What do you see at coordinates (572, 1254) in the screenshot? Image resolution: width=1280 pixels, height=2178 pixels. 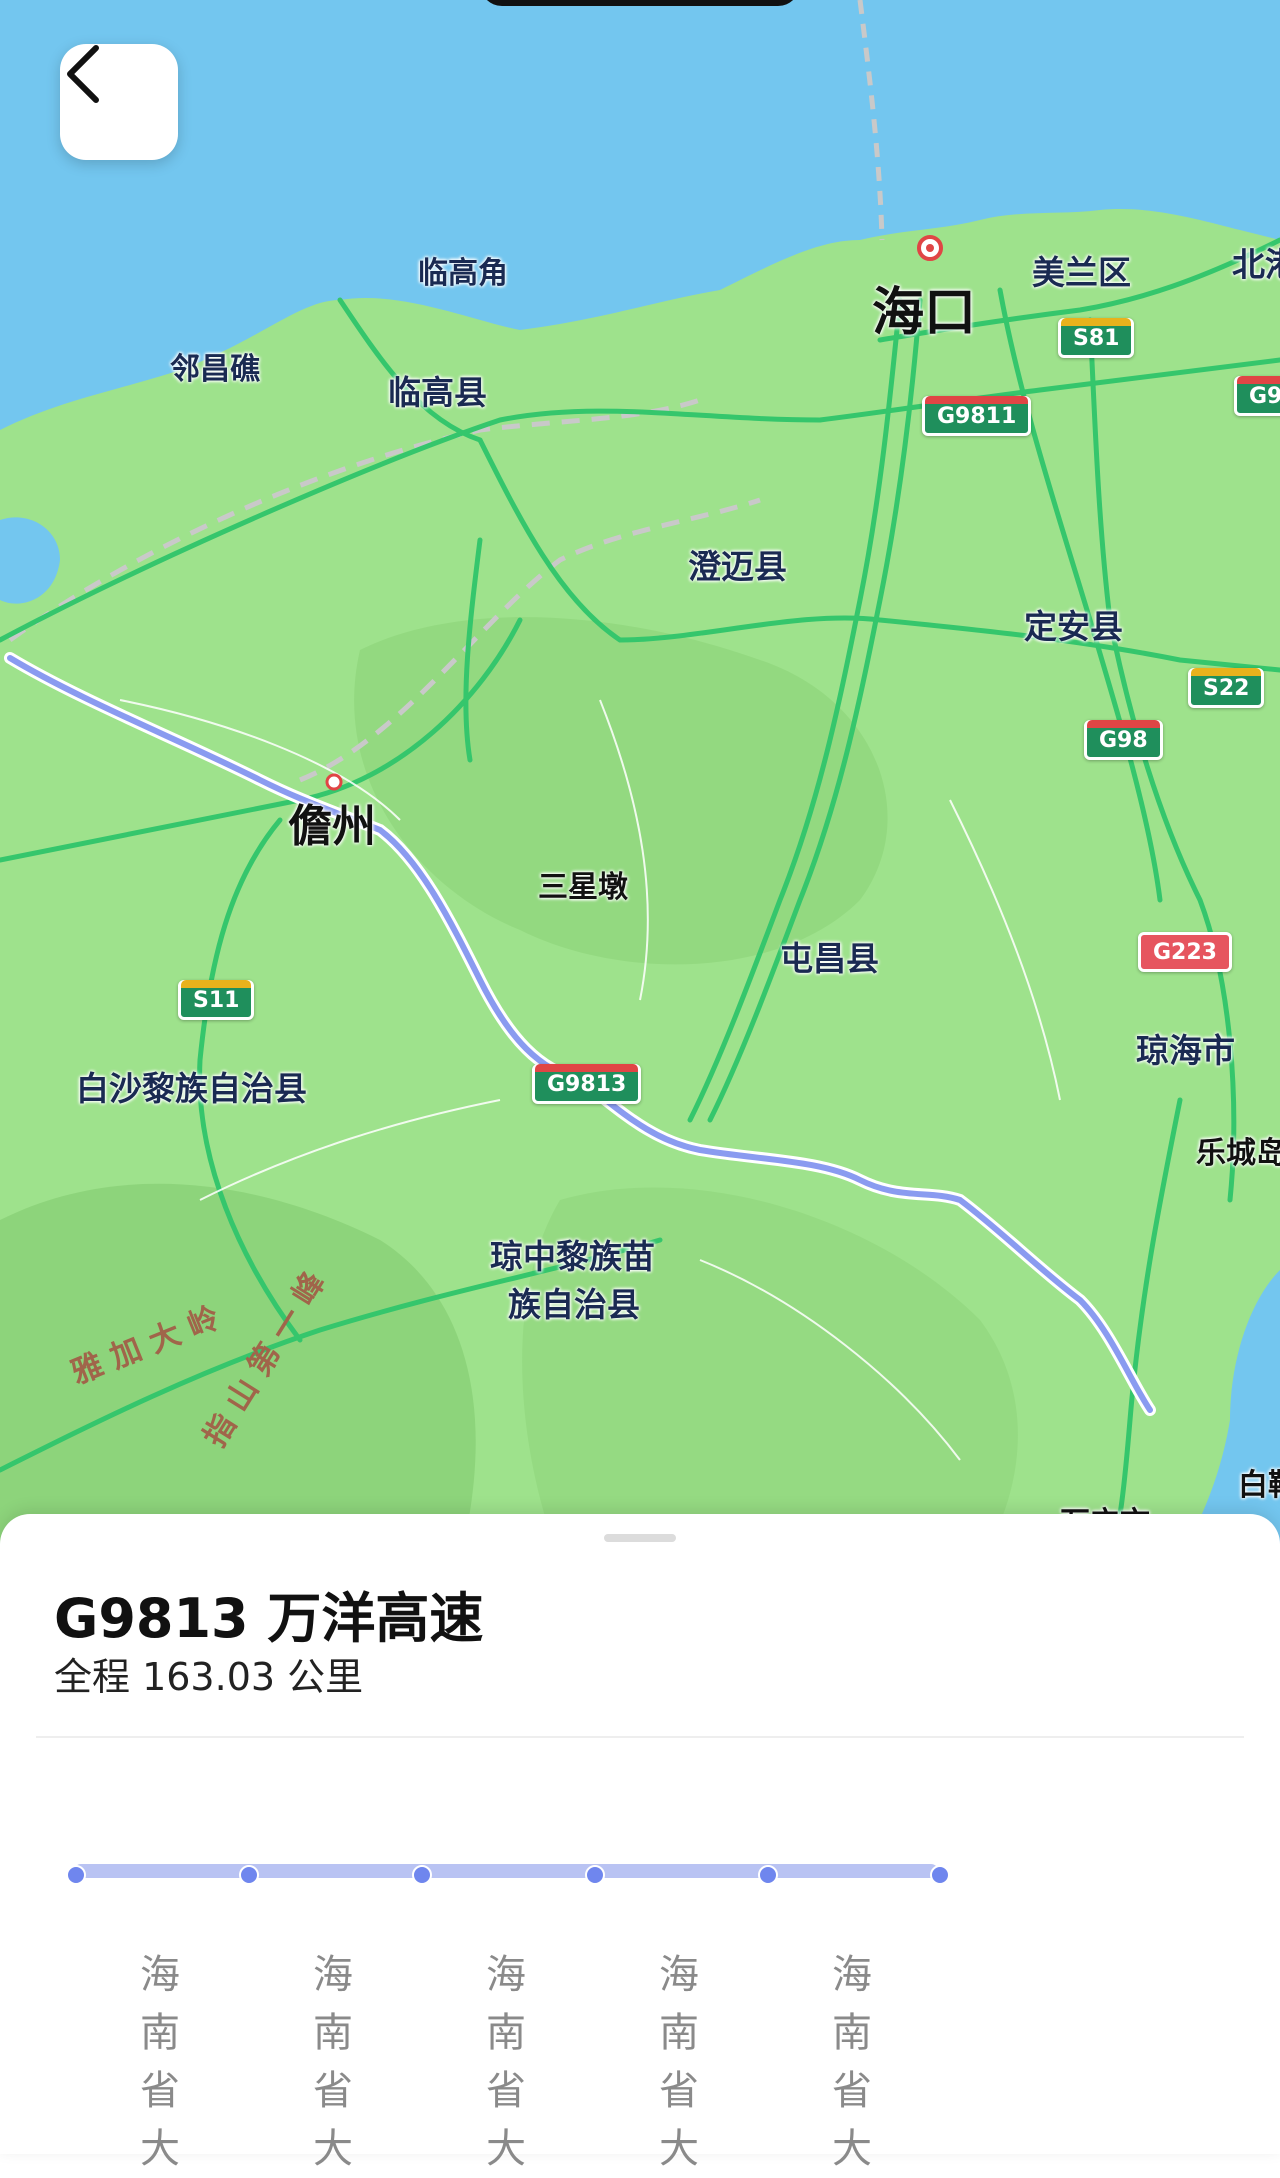 I see `place-label-qiongzhong-line1: 琼中黎族苗` at bounding box center [572, 1254].